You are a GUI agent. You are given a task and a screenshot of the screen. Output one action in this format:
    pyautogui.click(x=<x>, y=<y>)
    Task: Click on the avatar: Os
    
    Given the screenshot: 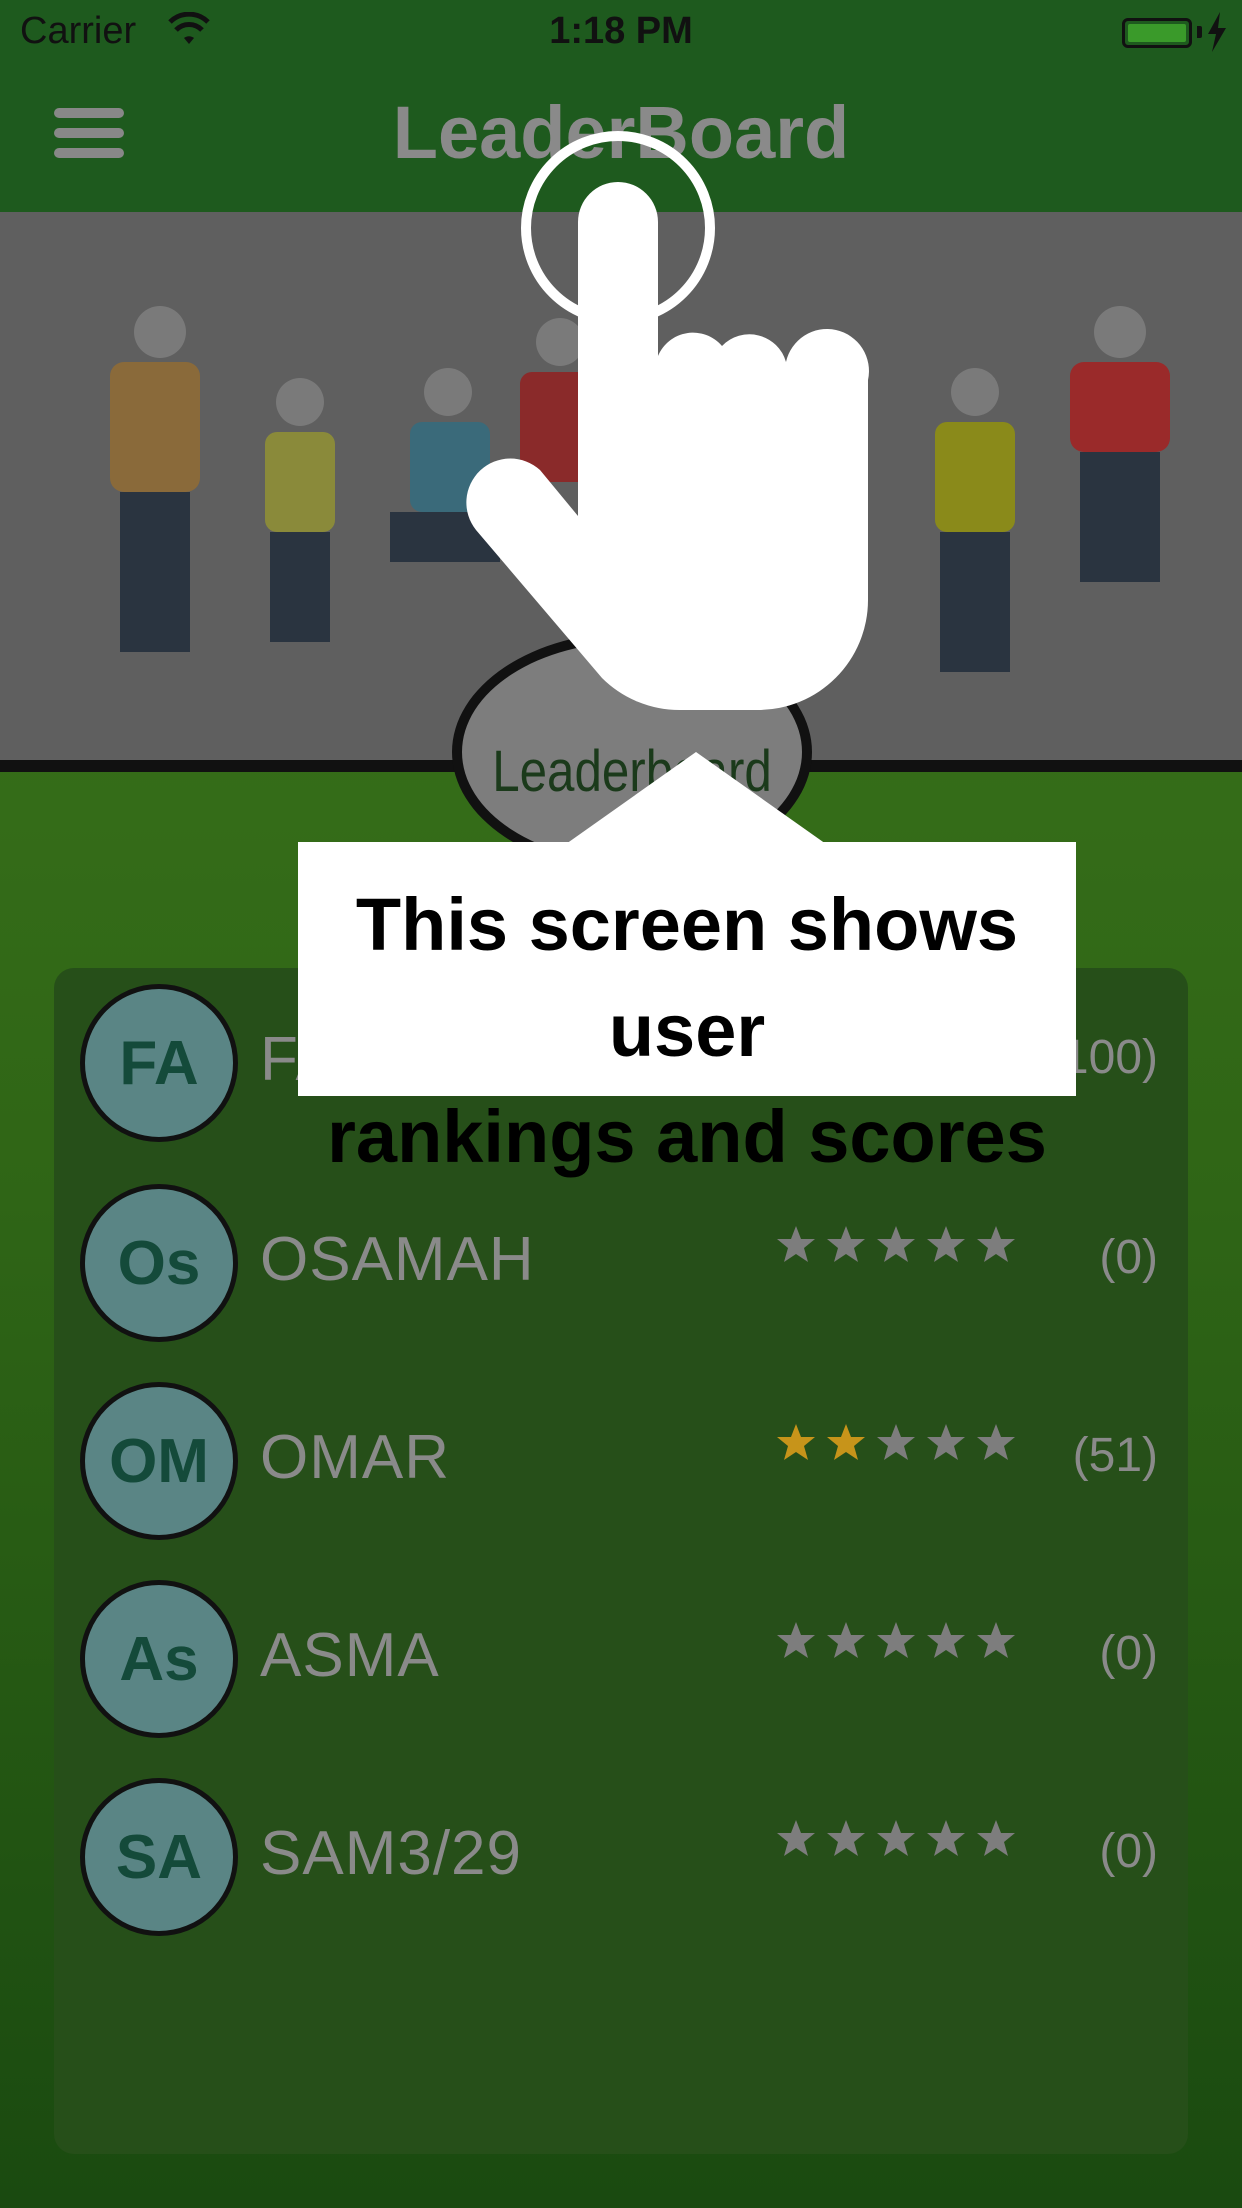 What is the action you would take?
    pyautogui.click(x=159, y=1263)
    